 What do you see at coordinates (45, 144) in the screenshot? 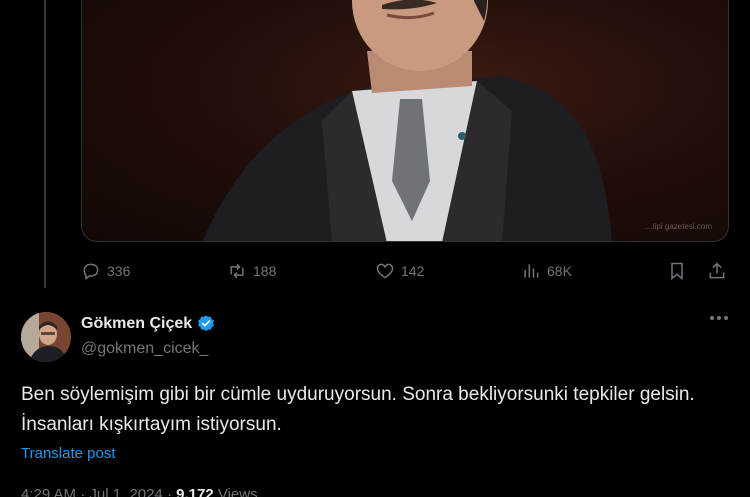
I see `thread-connector-line` at bounding box center [45, 144].